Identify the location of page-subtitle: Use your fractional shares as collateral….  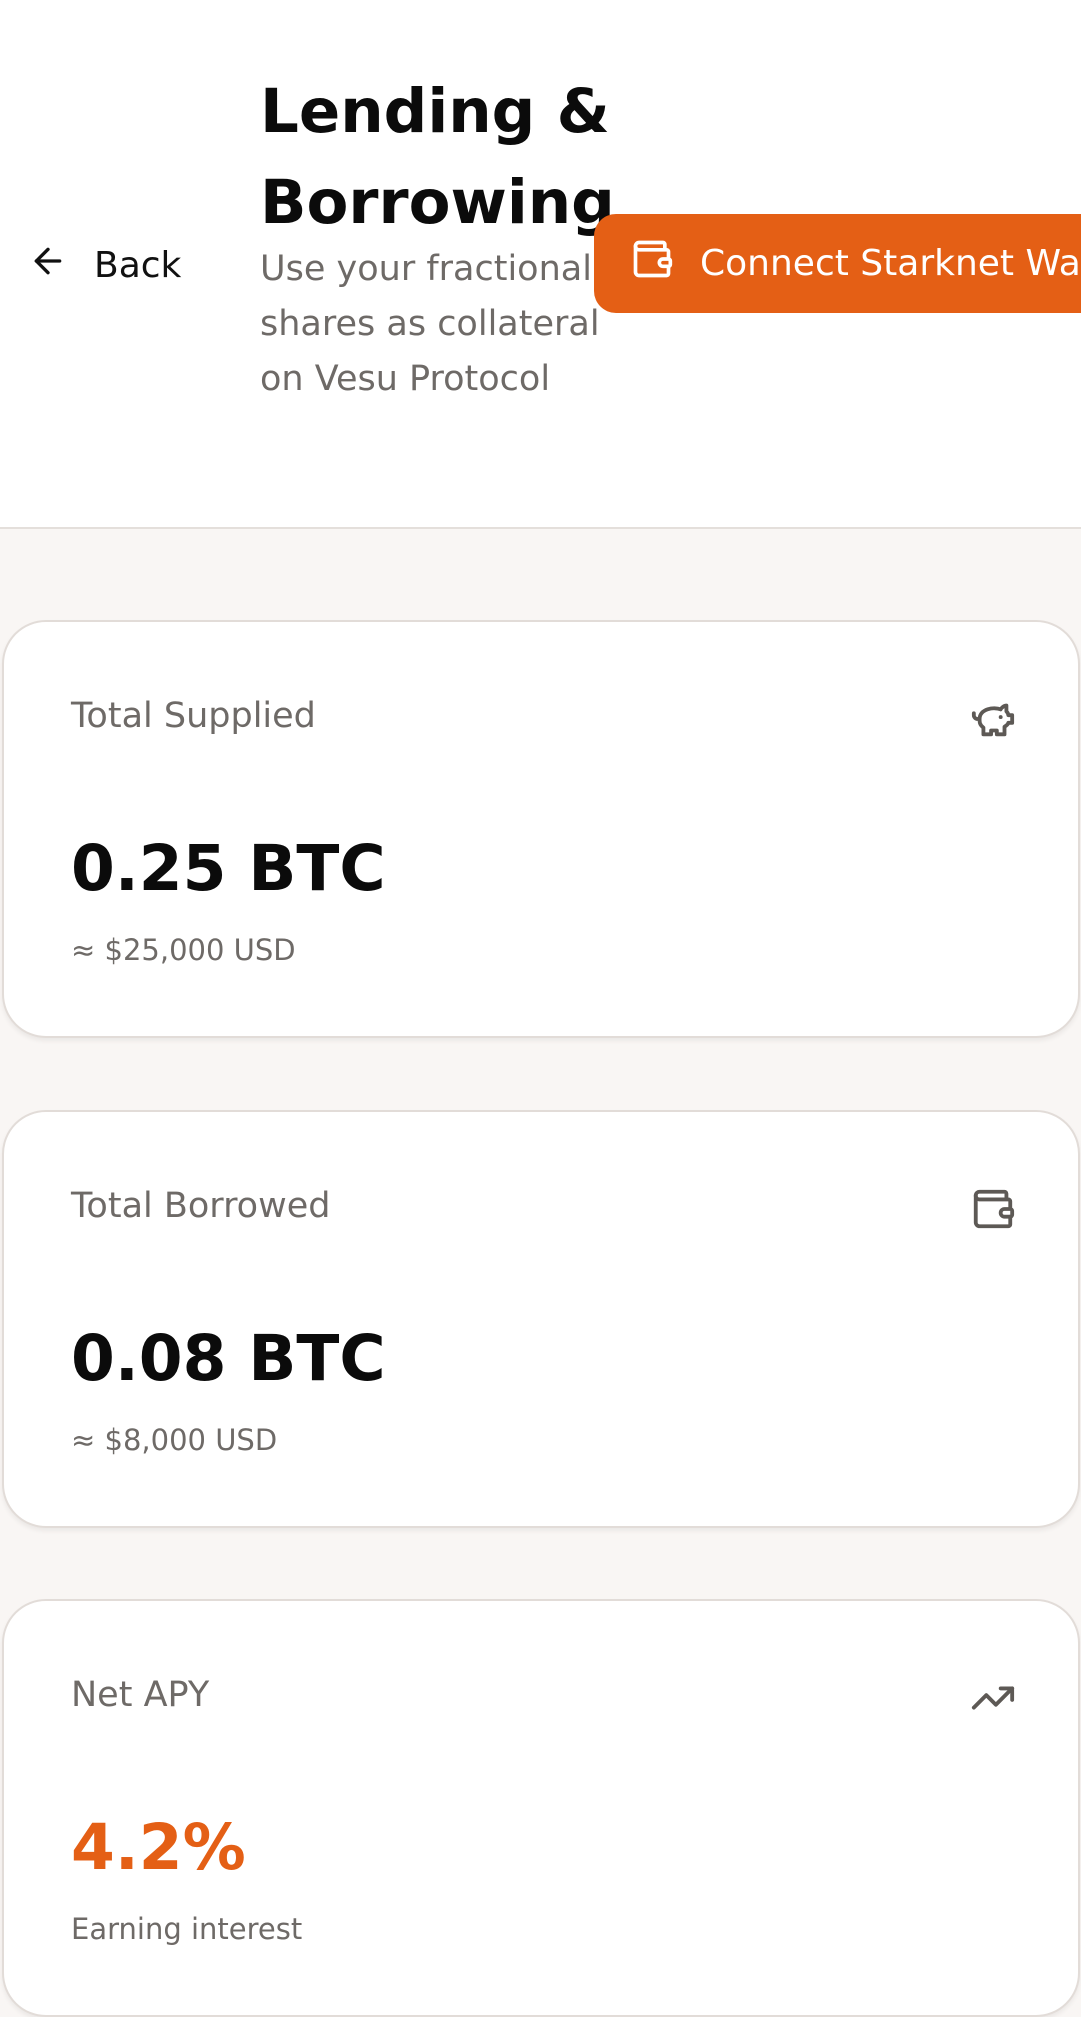
(430, 324).